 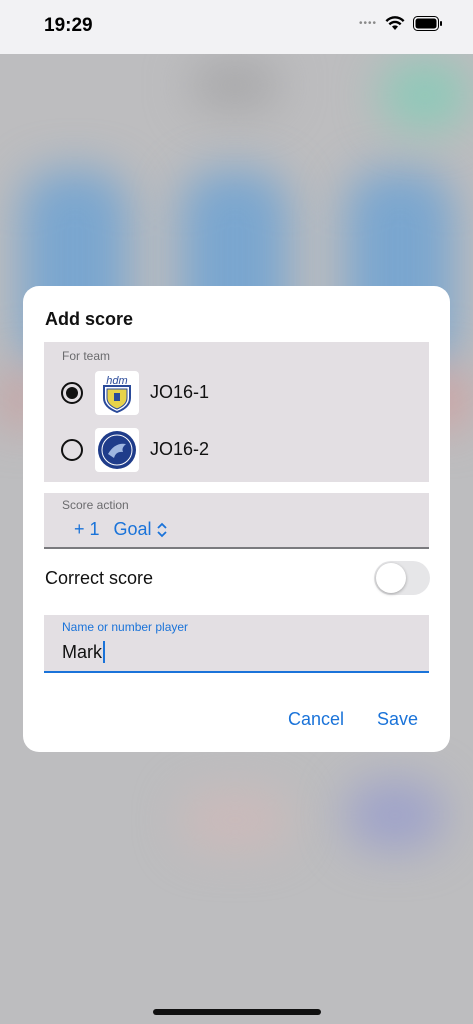 I want to click on team-section-label: For team, so click(x=86, y=356).